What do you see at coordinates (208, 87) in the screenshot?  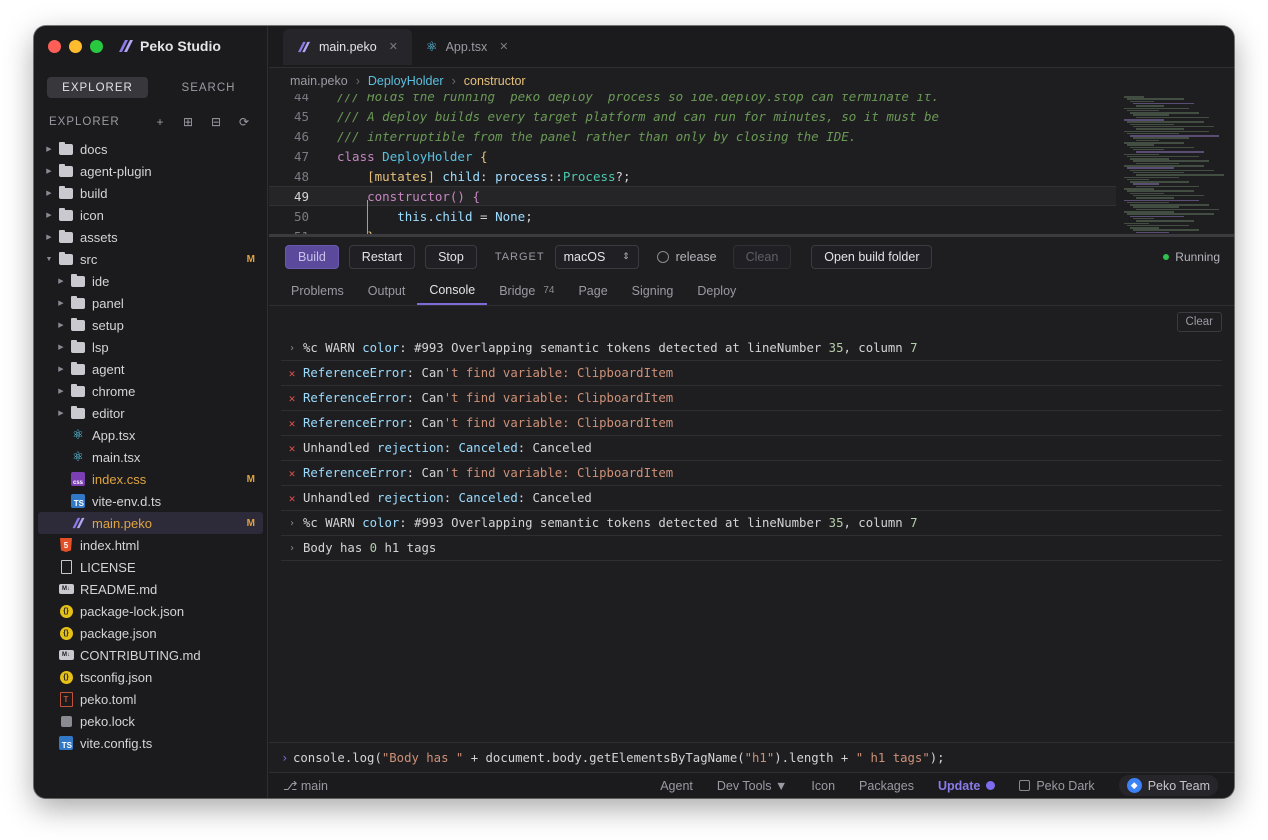 I see `tab-search: SEARCH` at bounding box center [208, 87].